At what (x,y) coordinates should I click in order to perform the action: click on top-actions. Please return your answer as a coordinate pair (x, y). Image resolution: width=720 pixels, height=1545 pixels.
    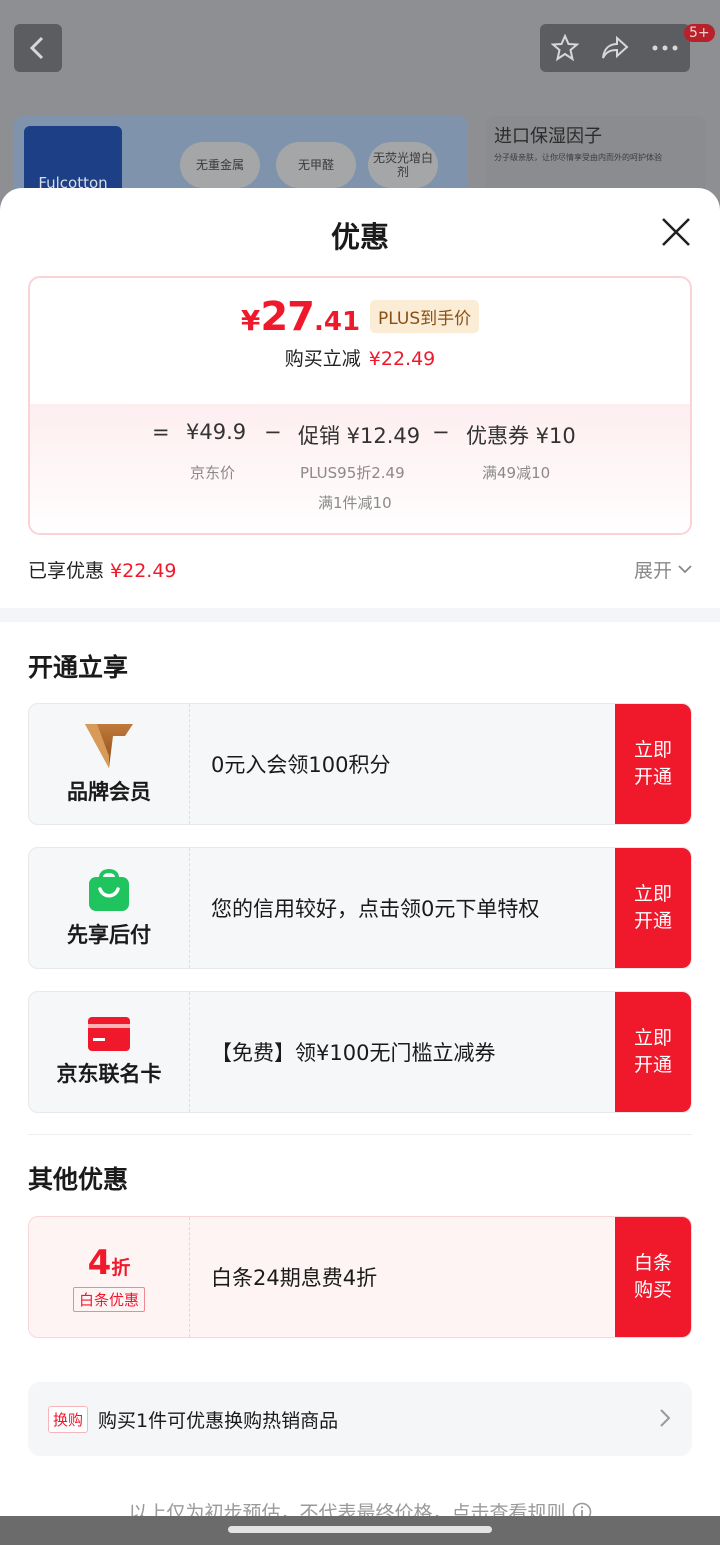
    Looking at the image, I should click on (615, 48).